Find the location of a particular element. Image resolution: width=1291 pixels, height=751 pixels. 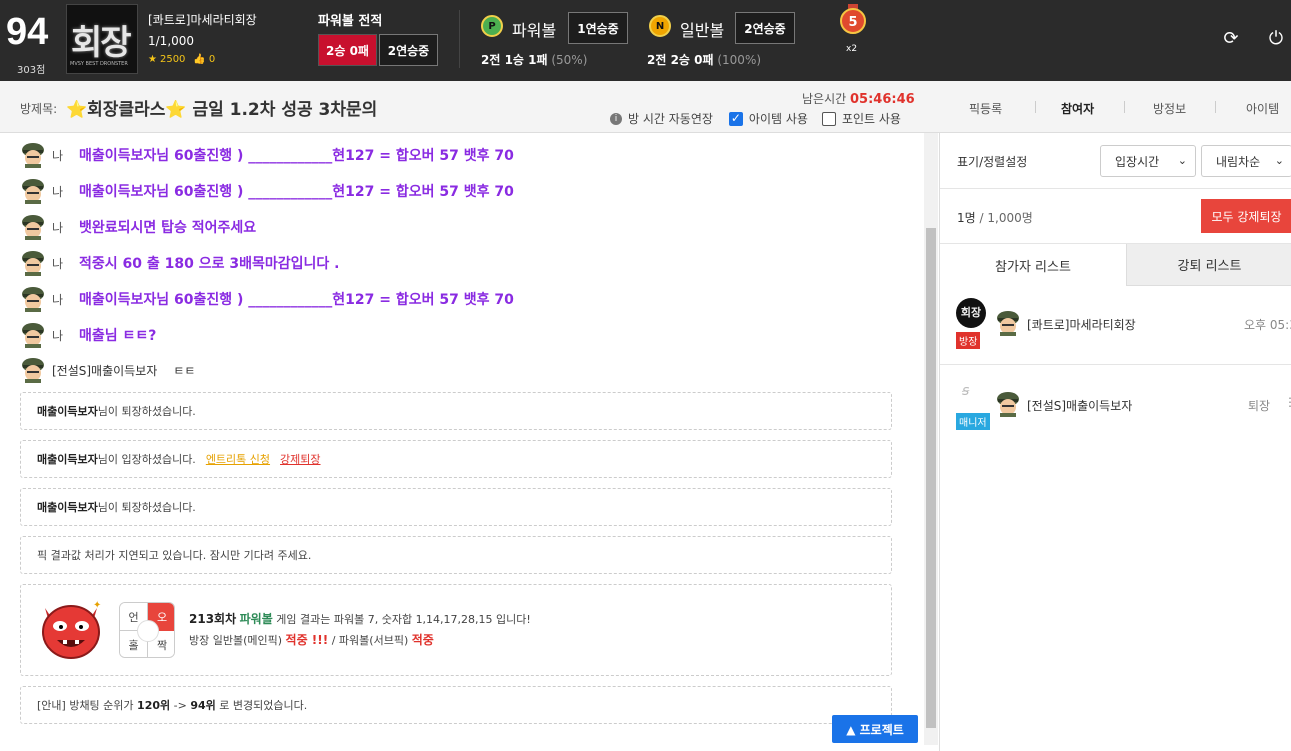

participant-row: ꞩ 매니저 [전설S]매출이득보자 퇴장 ⋮ is located at coordinates (1115, 409).